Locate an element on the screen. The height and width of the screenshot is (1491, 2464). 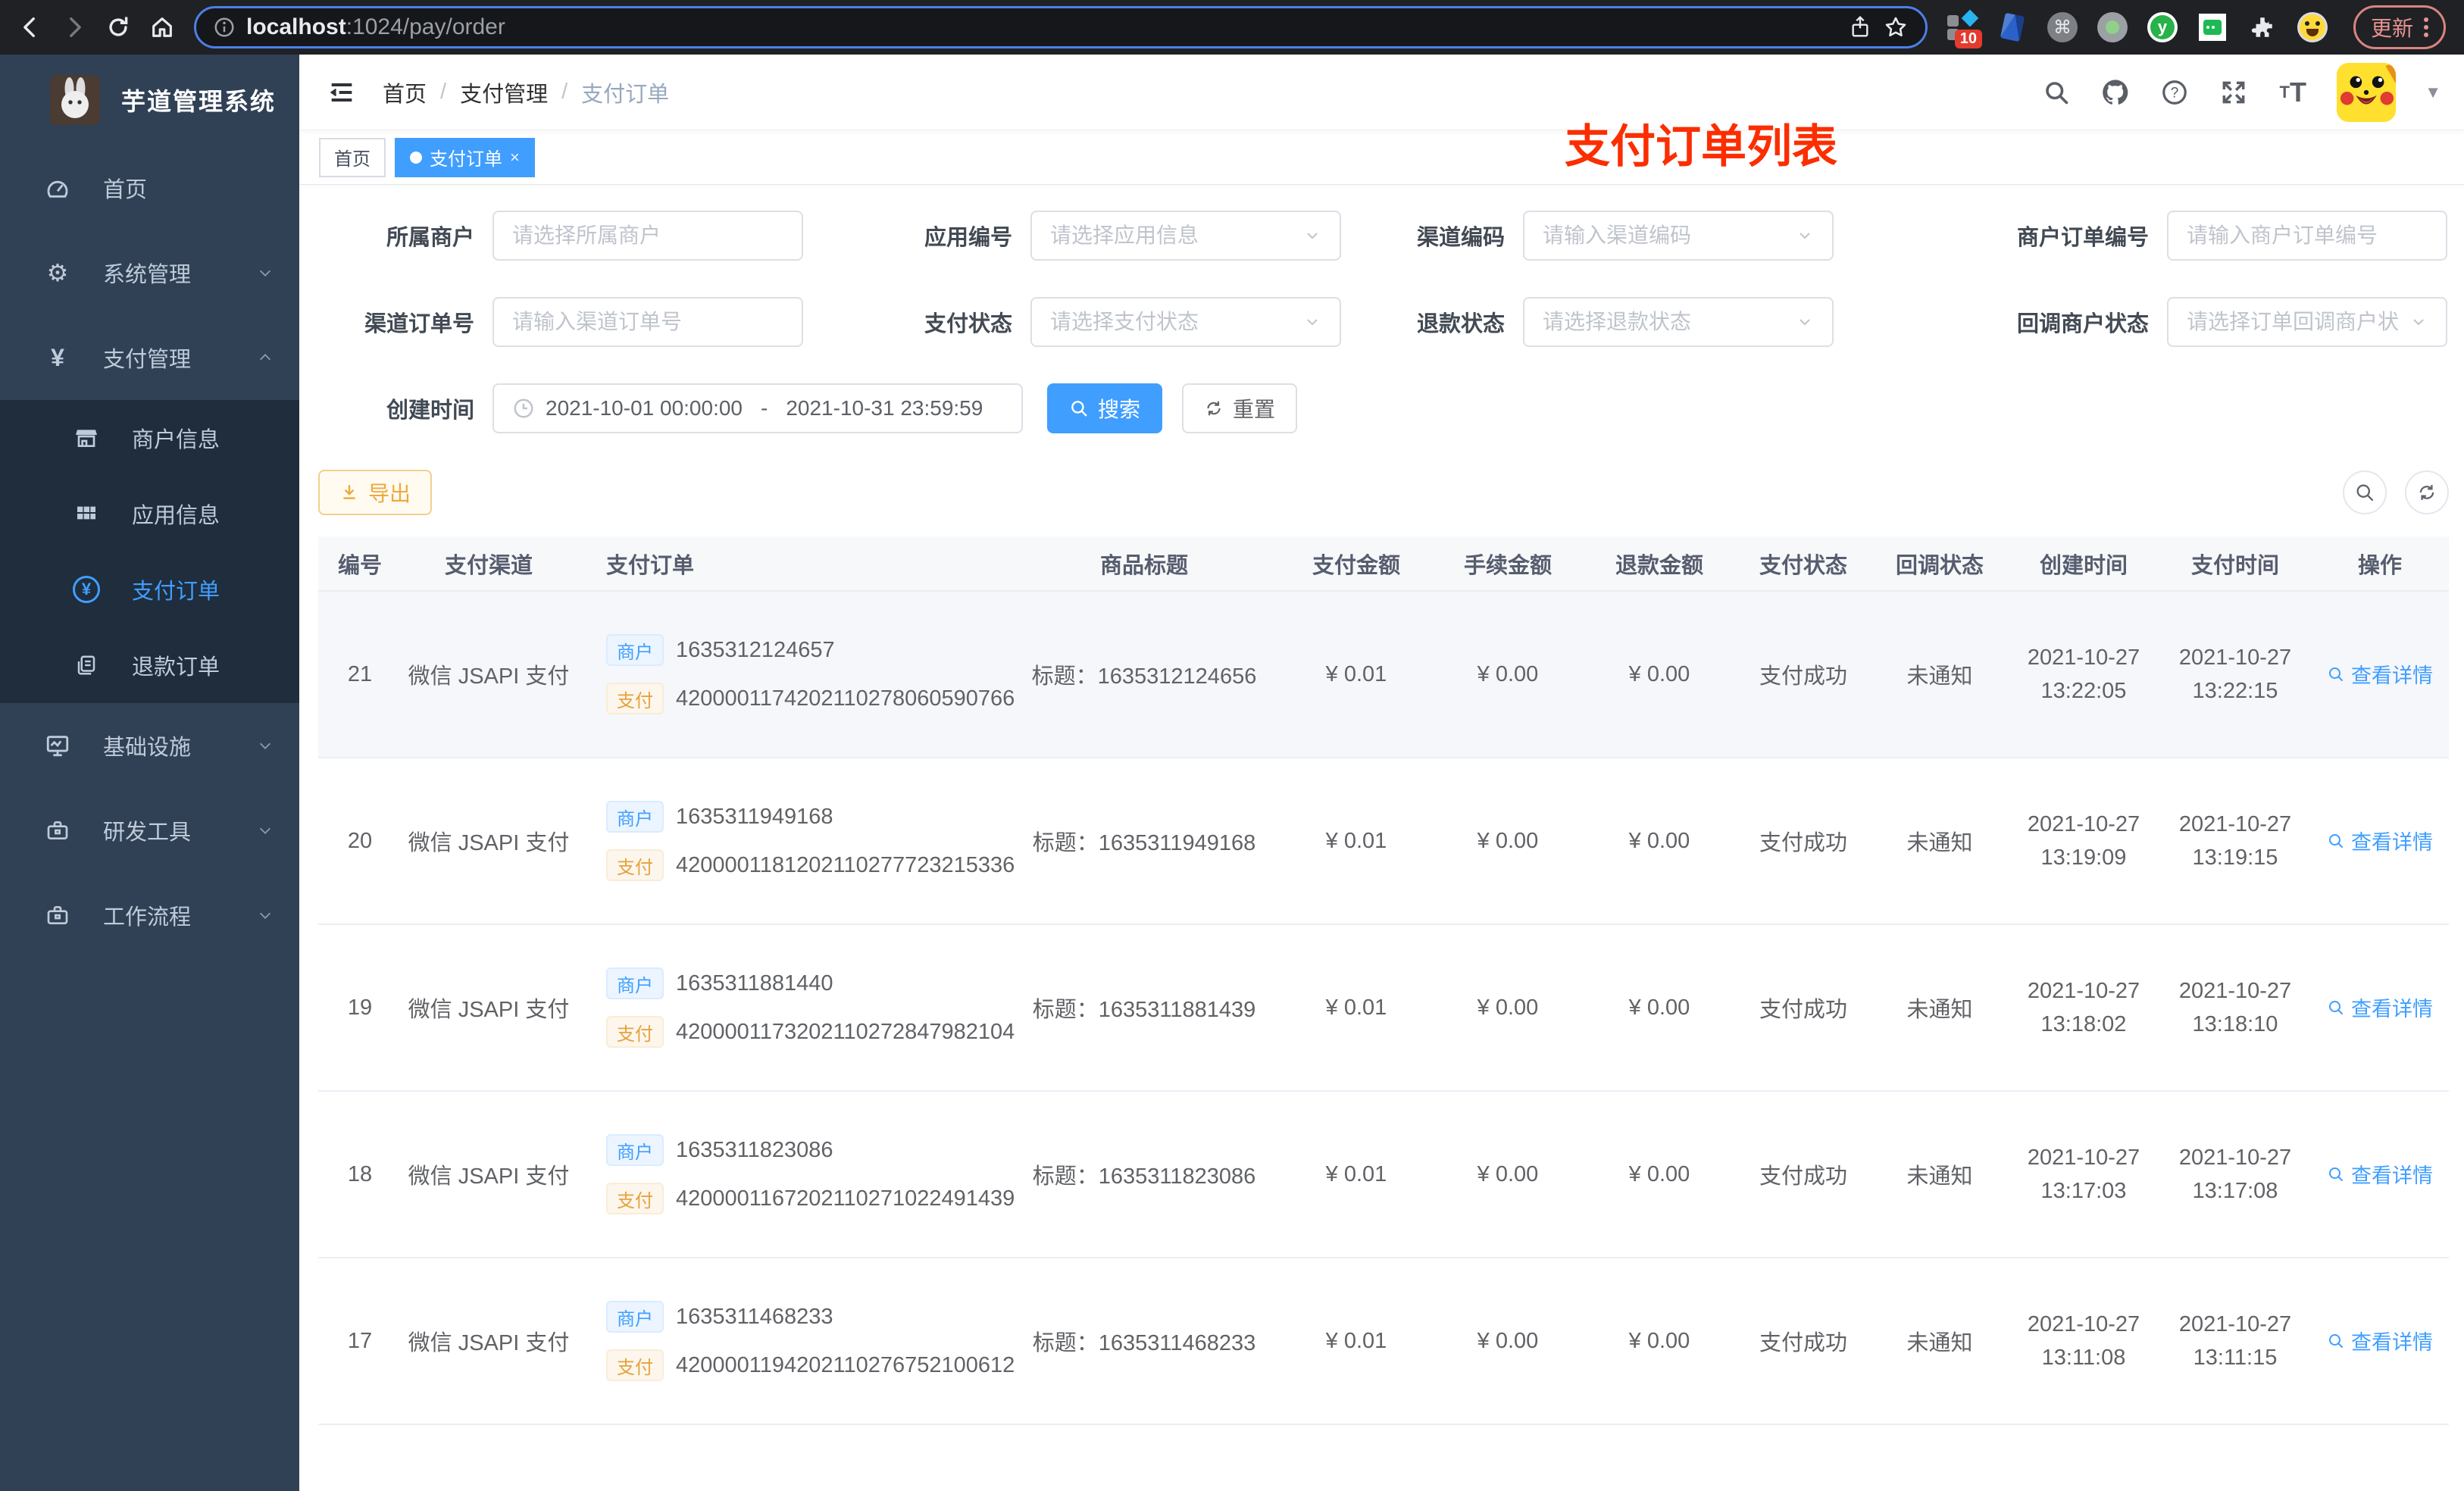
pay-order-no: 4200001173202110272847982104 is located at coordinates (845, 1031).